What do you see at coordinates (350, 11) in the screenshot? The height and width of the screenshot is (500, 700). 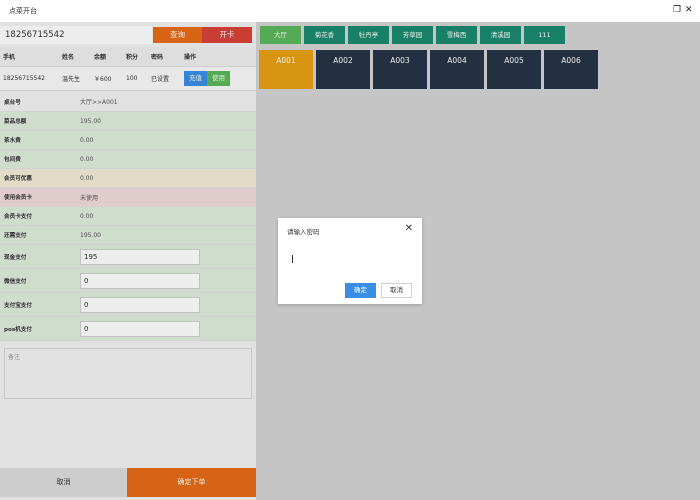 I see `title-bar: 点菜开台 ❐ ✕` at bounding box center [350, 11].